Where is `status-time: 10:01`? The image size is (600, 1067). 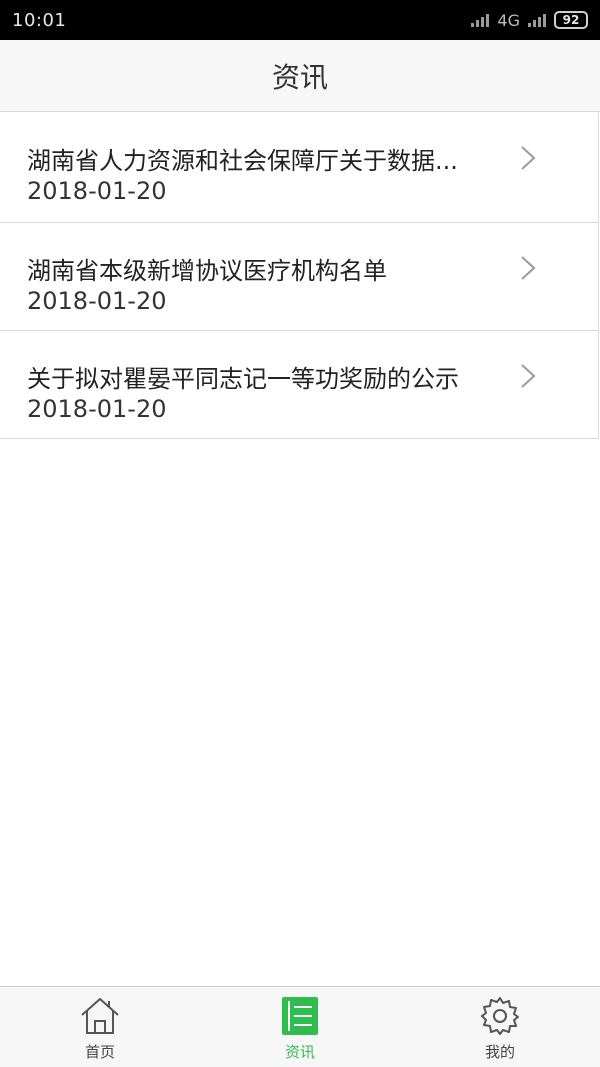
status-time: 10:01 is located at coordinates (39, 20).